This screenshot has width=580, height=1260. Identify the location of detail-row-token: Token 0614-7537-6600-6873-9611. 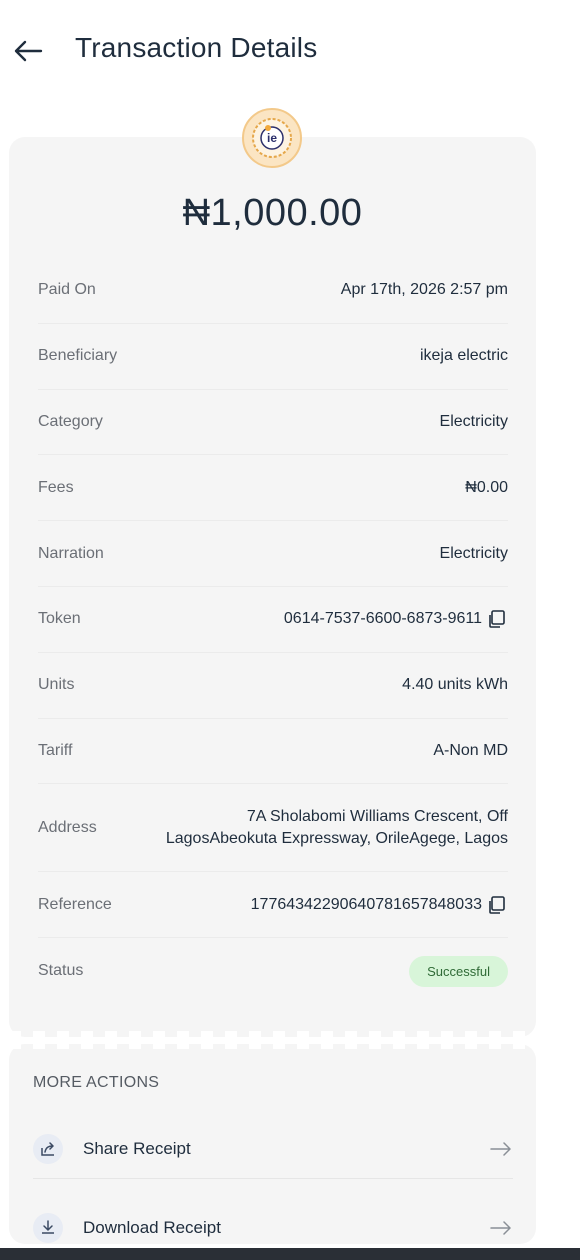
(273, 620).